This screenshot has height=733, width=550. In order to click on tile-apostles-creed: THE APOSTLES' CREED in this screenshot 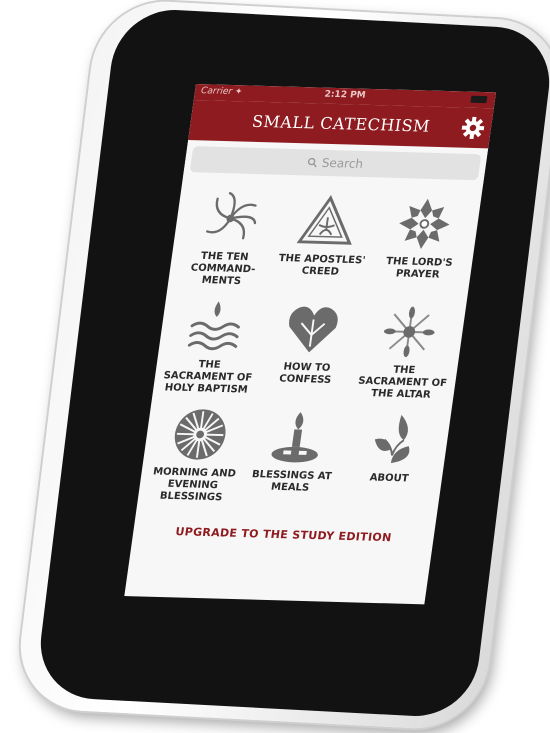, I will do `click(324, 241)`.